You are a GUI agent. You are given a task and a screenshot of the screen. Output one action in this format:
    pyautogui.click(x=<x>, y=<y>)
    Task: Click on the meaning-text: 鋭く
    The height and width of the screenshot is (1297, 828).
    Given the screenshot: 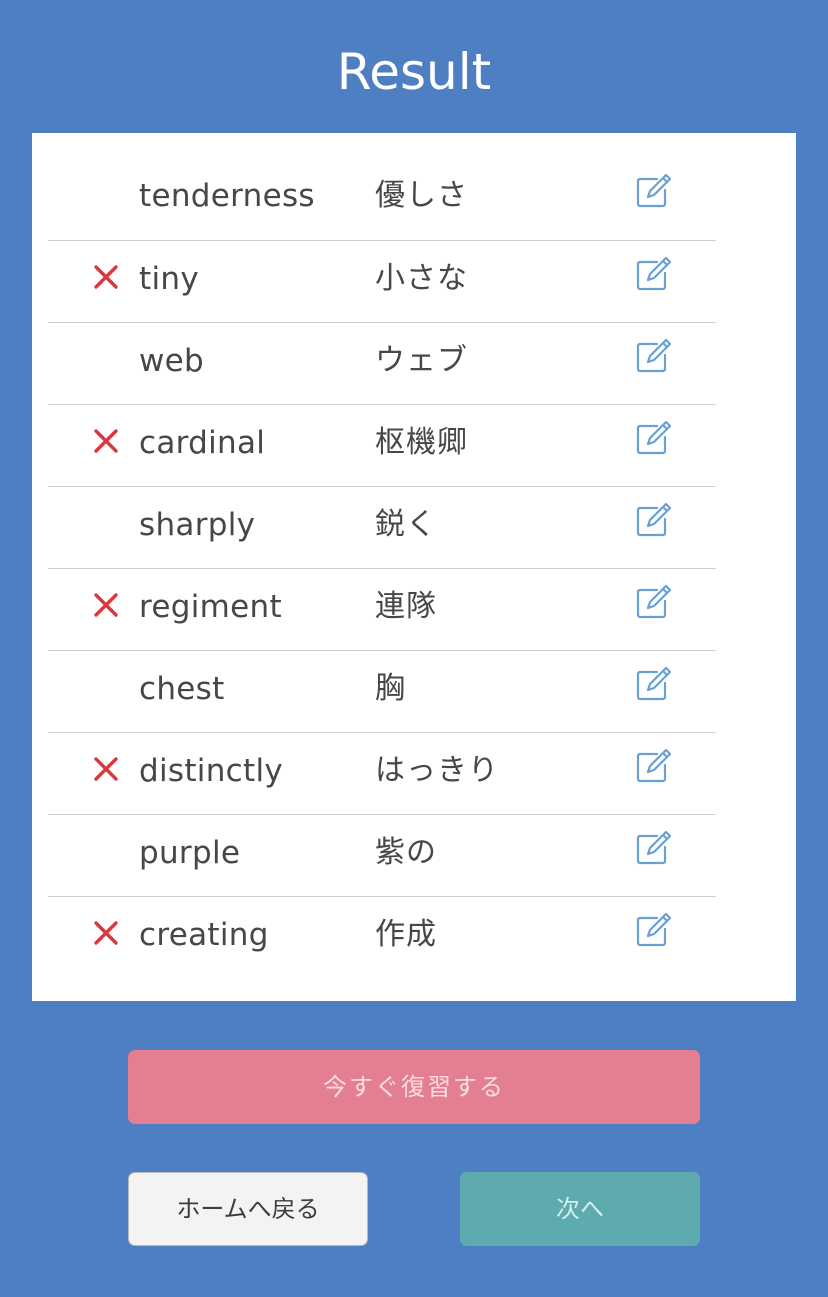 What is the action you would take?
    pyautogui.click(x=406, y=524)
    